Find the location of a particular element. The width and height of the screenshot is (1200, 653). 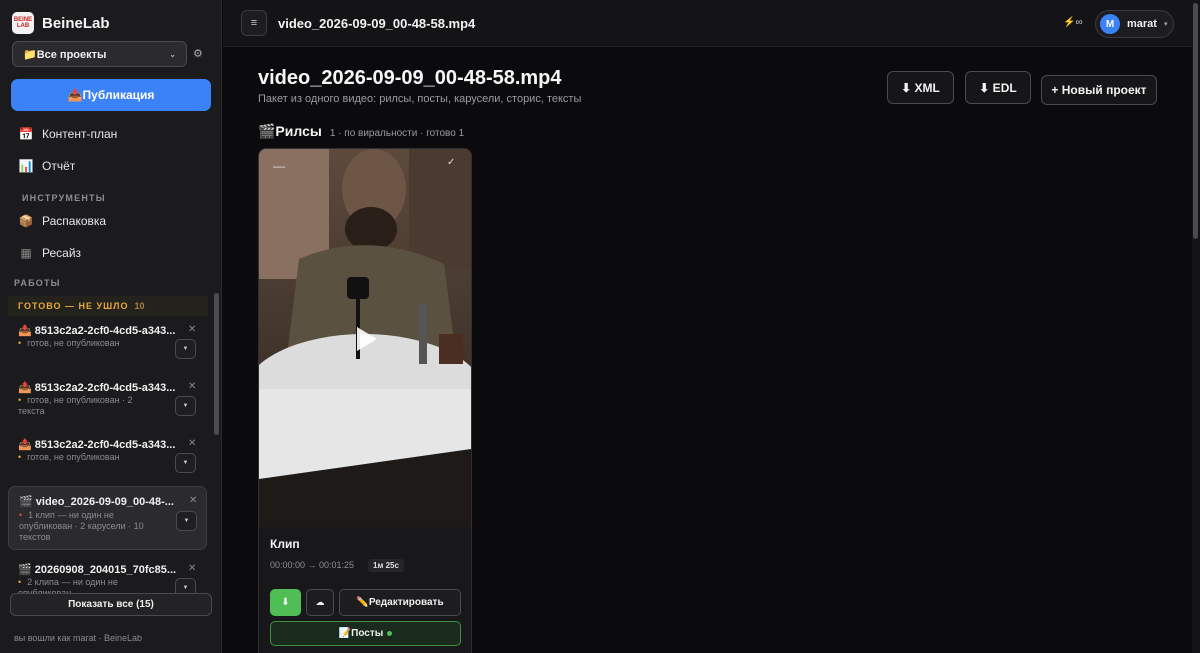

video-thumbnail: — ✓ is located at coordinates (365, 338).